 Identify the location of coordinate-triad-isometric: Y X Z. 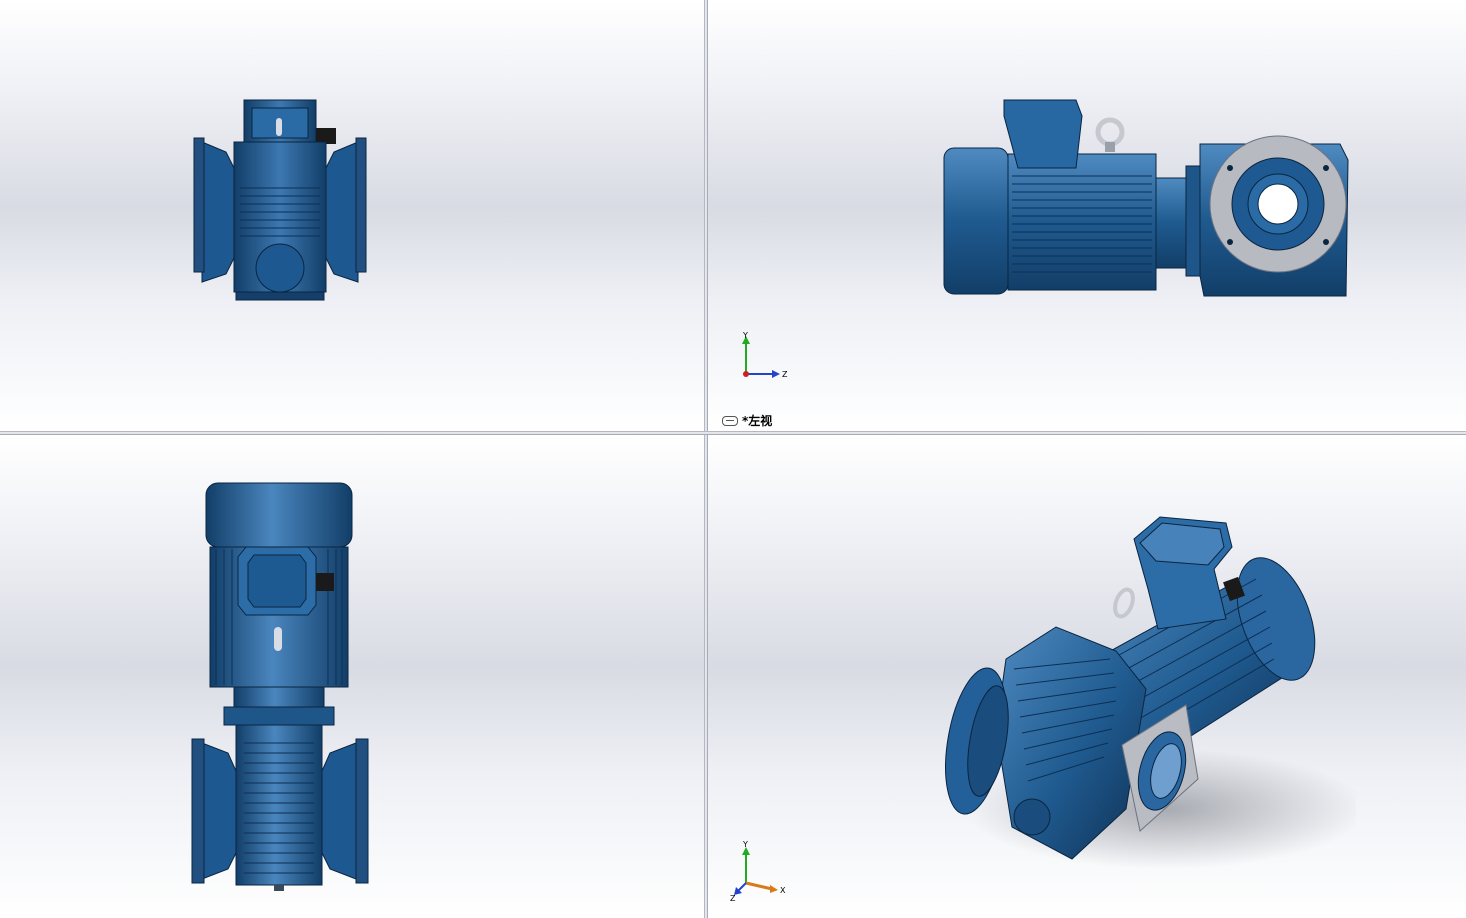
(758, 871).